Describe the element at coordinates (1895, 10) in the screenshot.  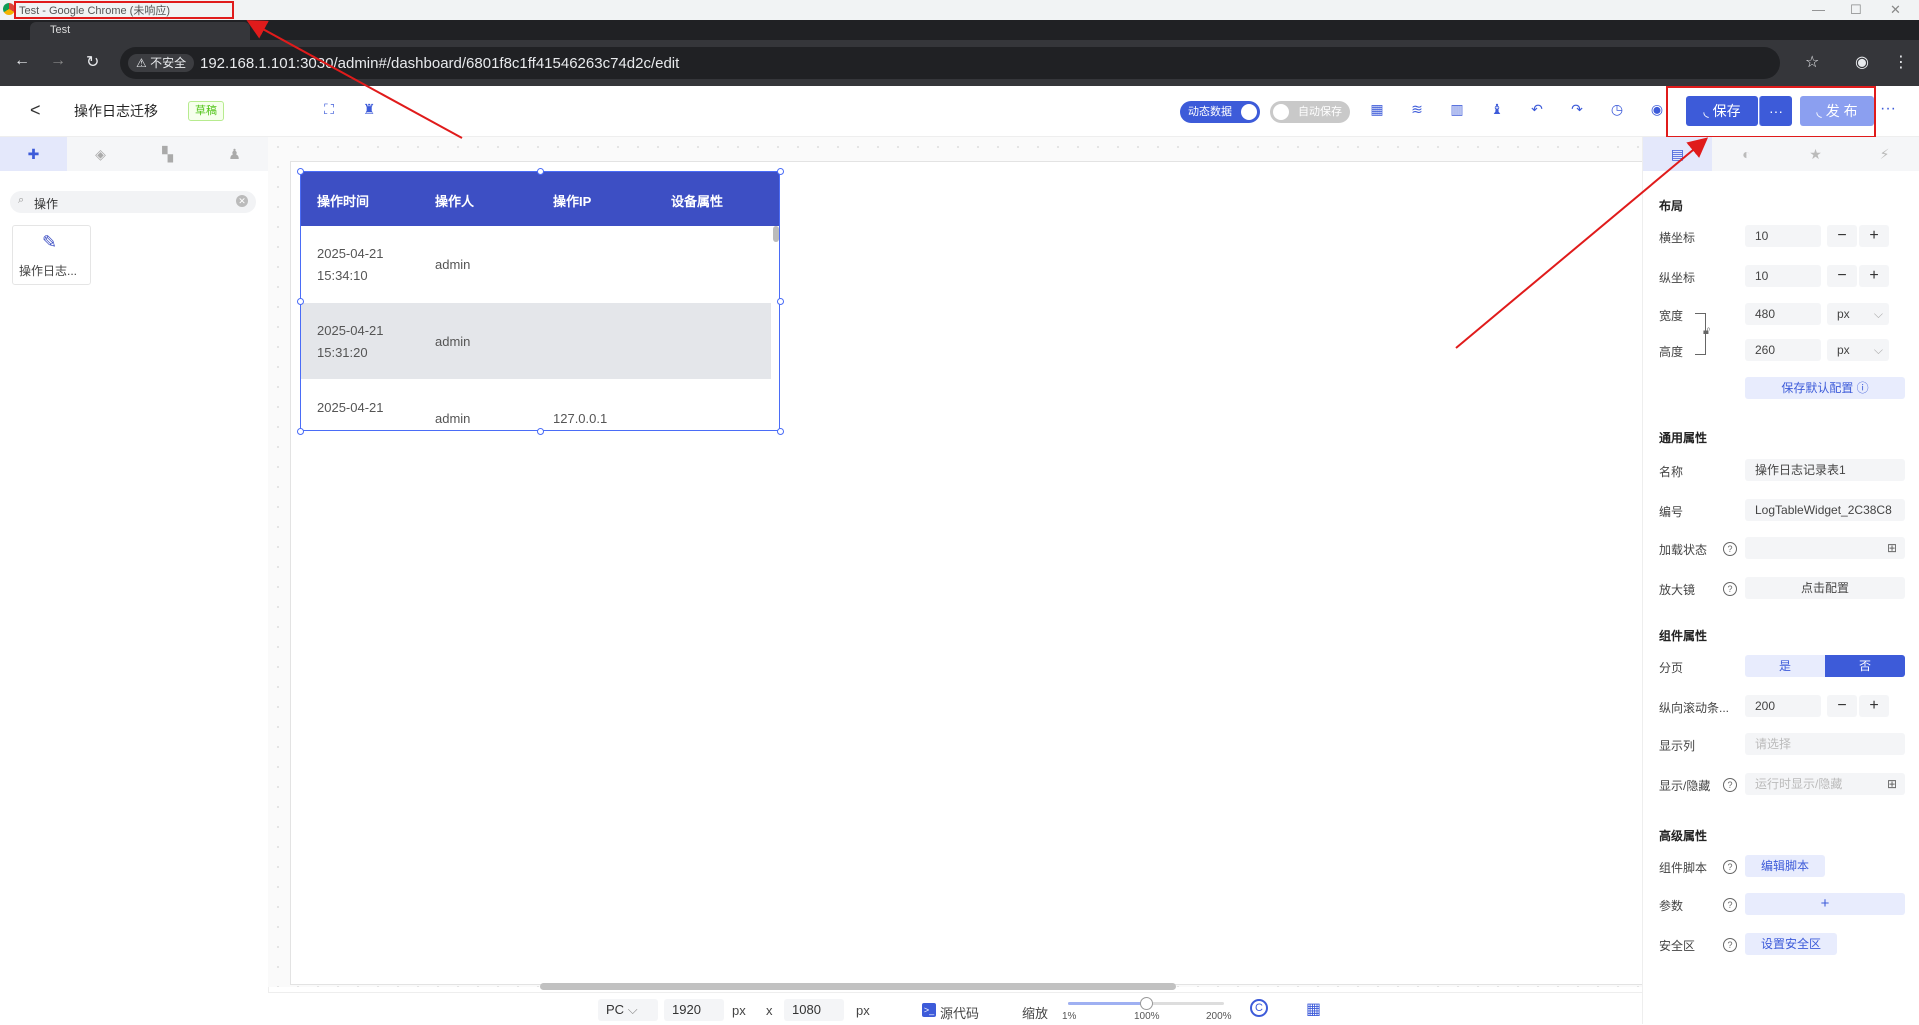
I see `close-icon: ✕` at that location.